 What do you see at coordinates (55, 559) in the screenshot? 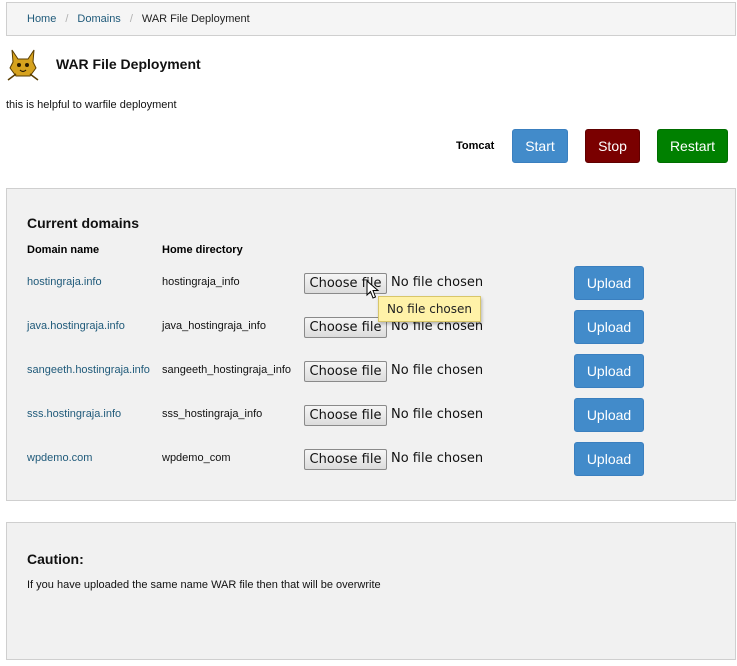
I see `caution-title: Caution:` at bounding box center [55, 559].